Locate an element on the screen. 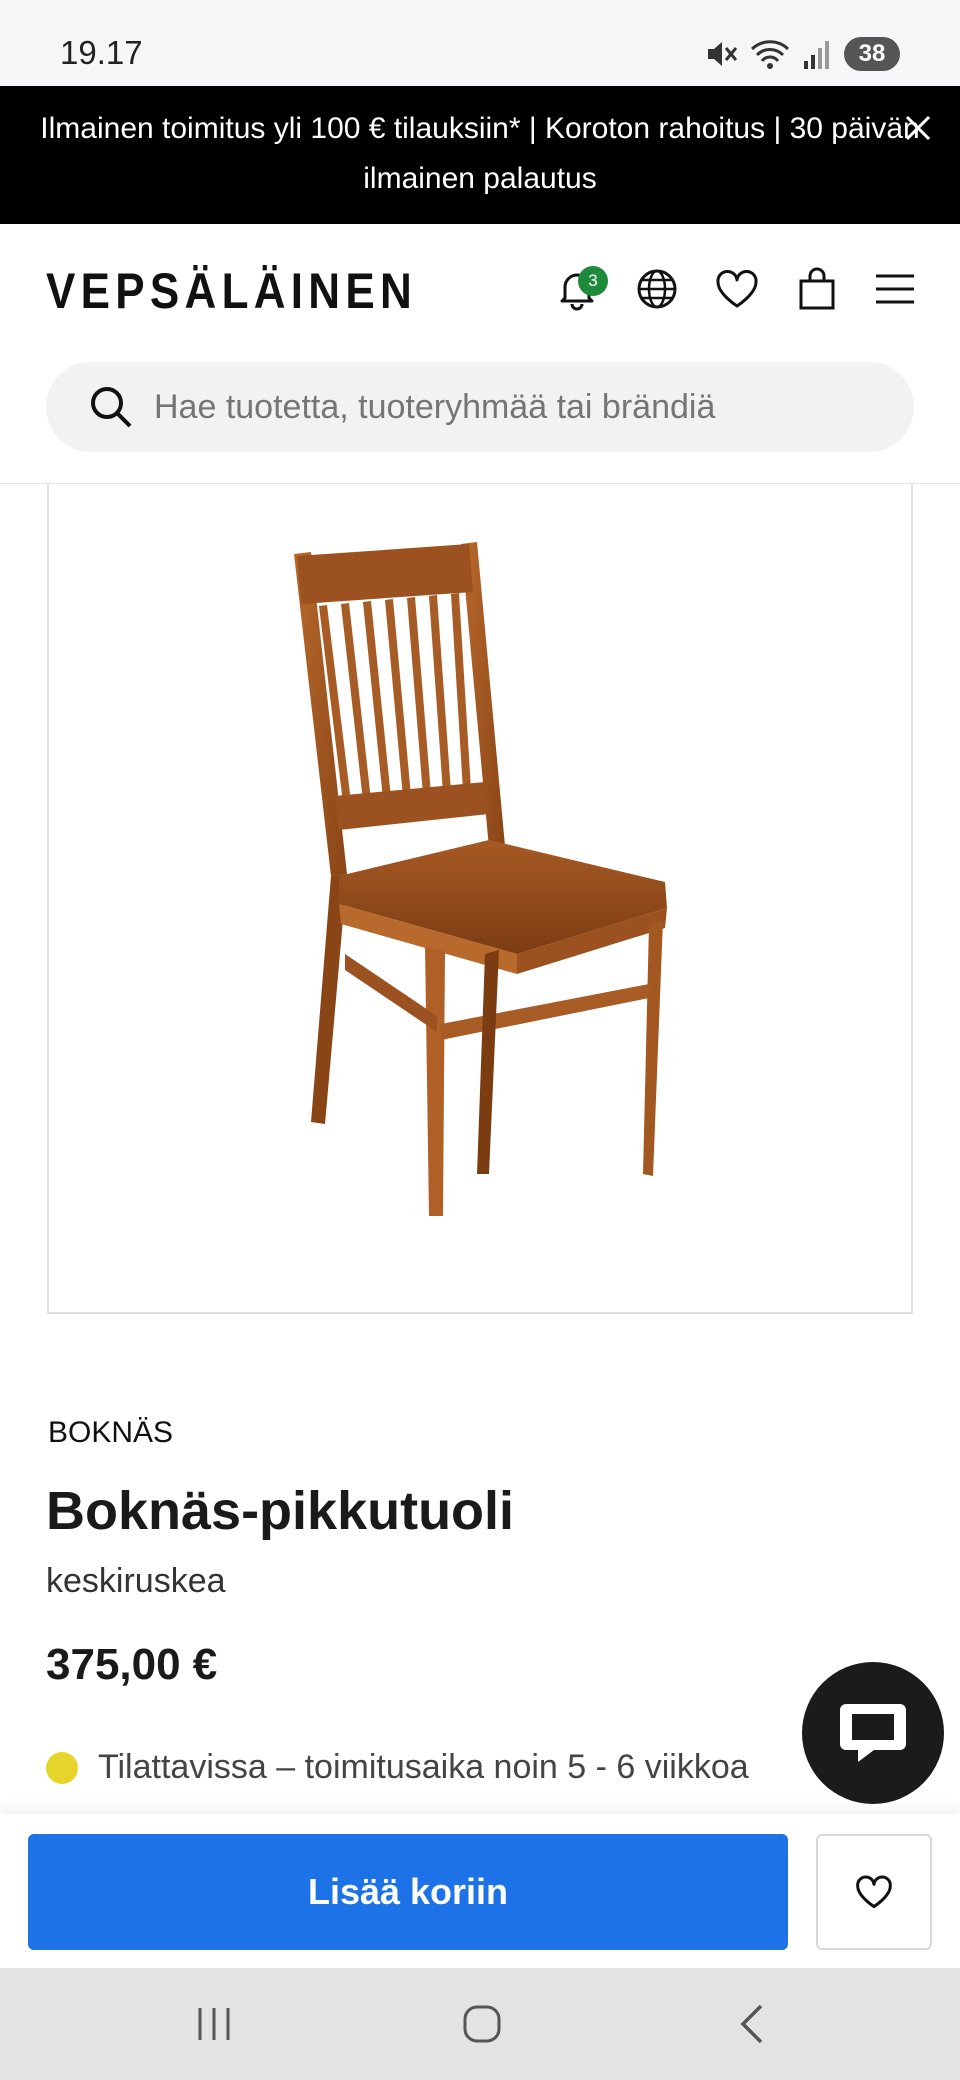 This screenshot has width=960, height=2080. chair-illustration is located at coordinates (480, 879).